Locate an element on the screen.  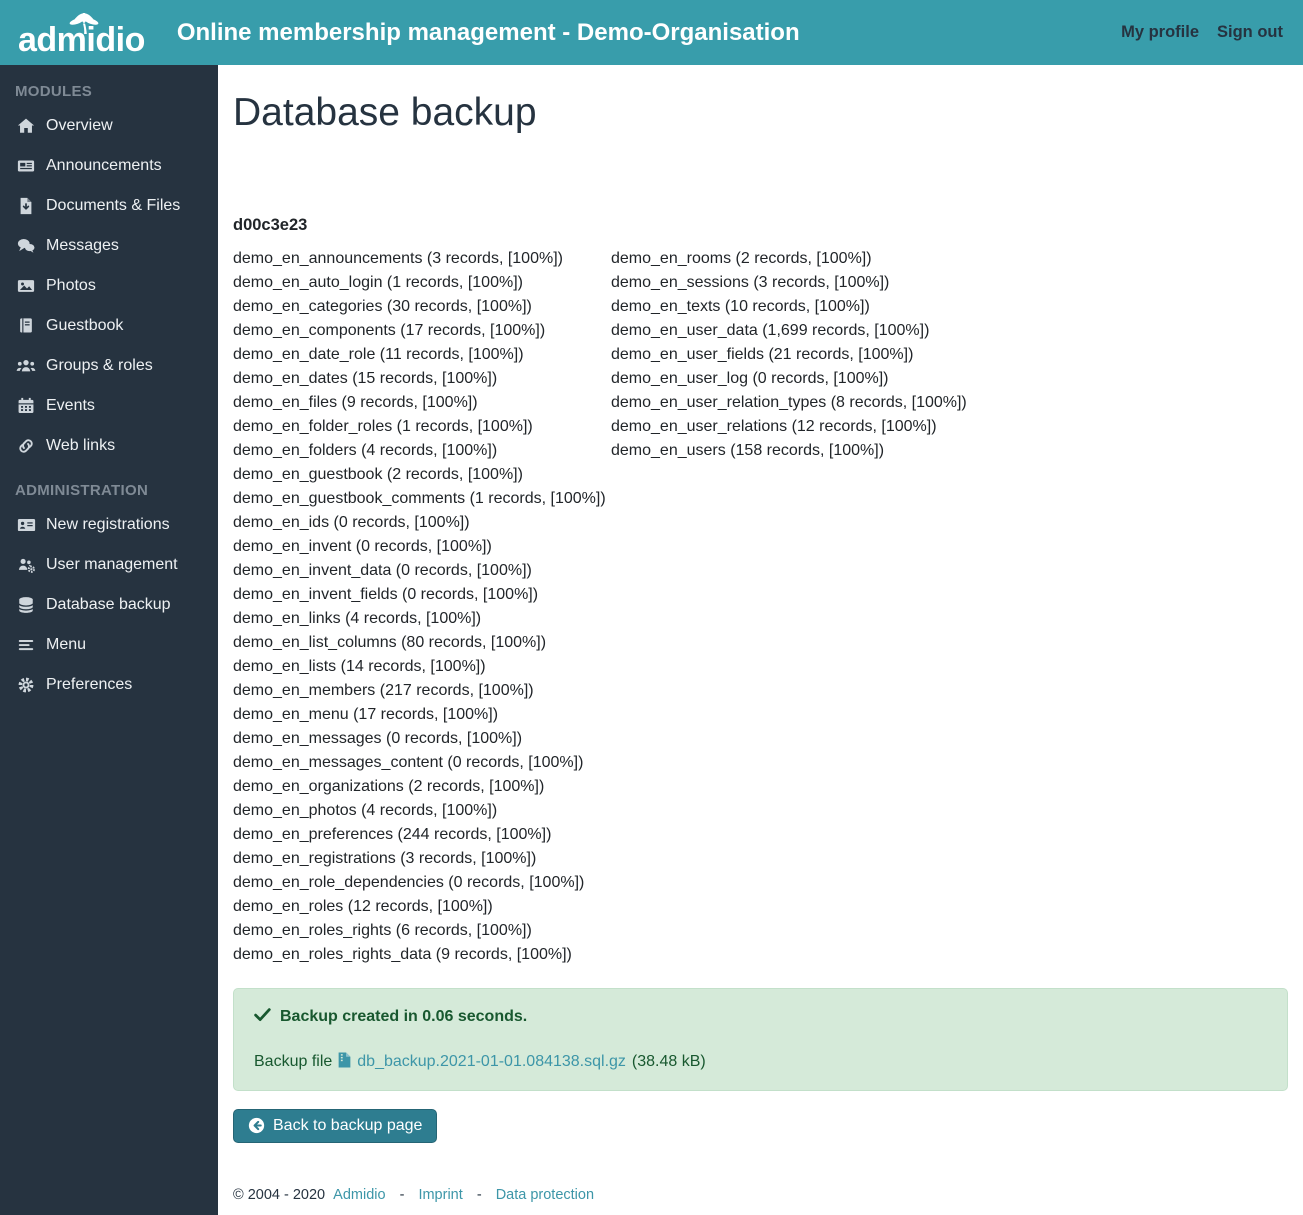
link-icon is located at coordinates (26, 446).